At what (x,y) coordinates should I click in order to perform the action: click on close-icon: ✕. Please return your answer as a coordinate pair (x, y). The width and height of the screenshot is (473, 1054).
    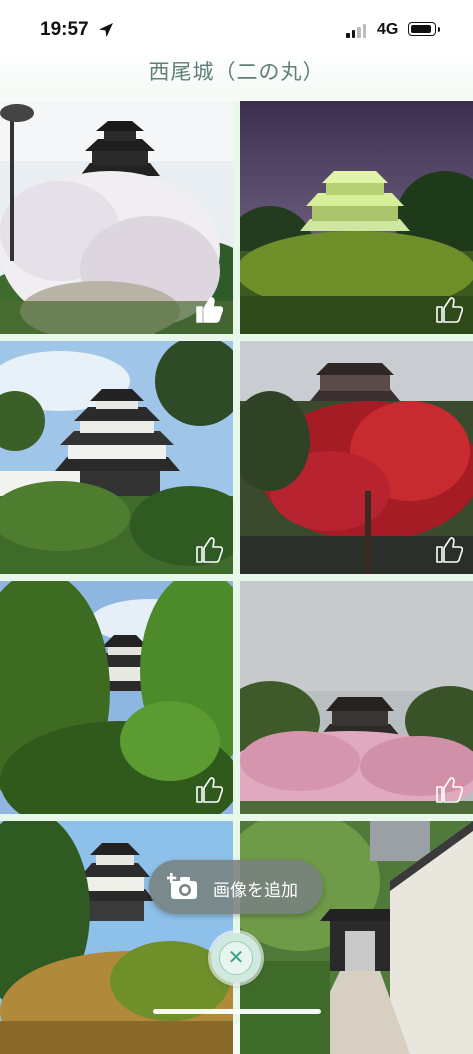
    Looking at the image, I should click on (236, 958).